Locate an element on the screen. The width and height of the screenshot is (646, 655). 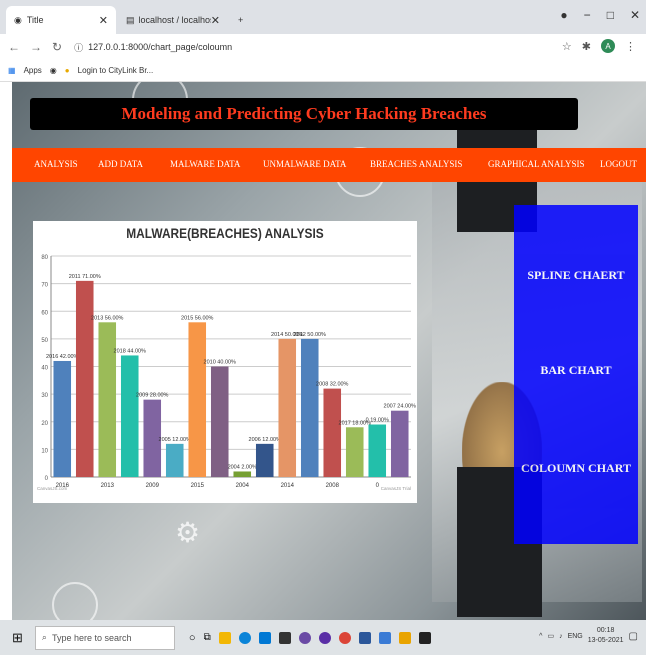
clock-time: 00:18 is located at coordinates (605, 630).